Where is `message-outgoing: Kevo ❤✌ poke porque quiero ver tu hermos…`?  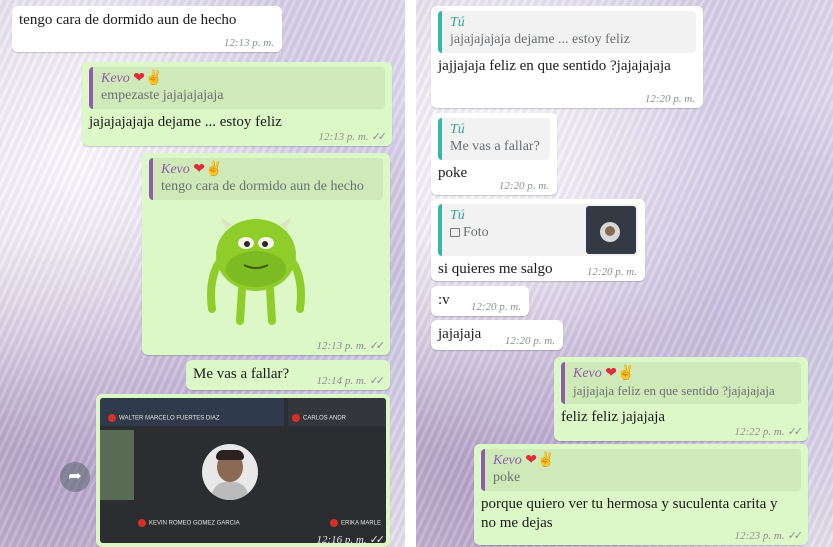
message-outgoing: Kevo ❤✌ poke porque quiero ver tu hermos… is located at coordinates (641, 494).